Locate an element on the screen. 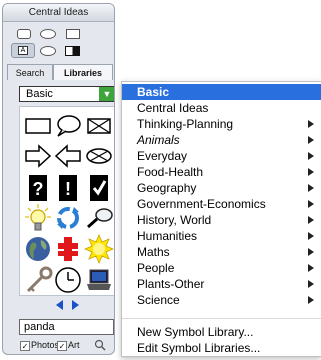 The image size is (321, 360). symbol-page-nav is located at coordinates (70, 305).